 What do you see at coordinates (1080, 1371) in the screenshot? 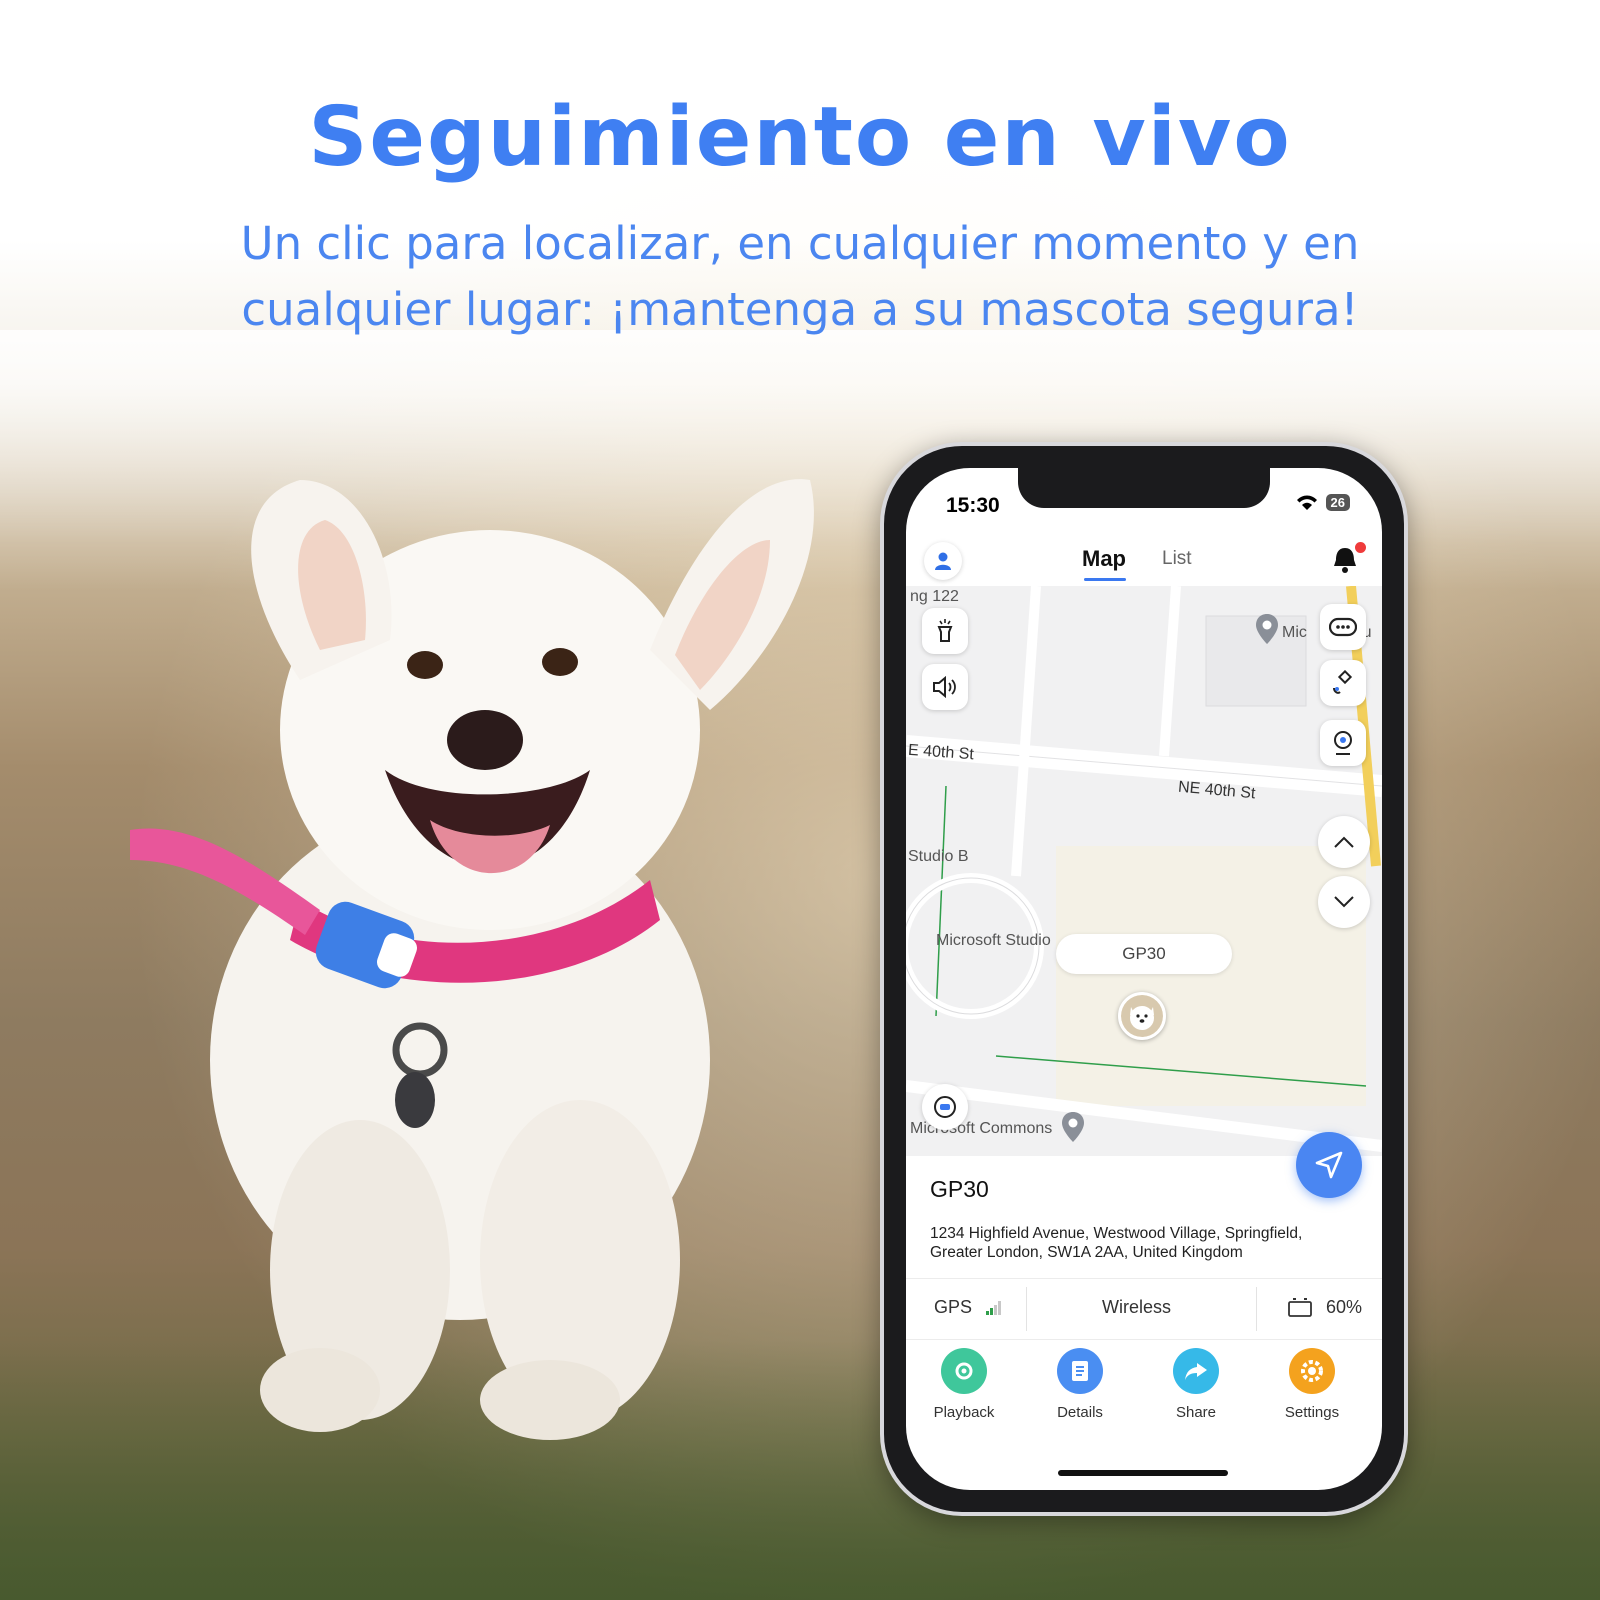
I see `details-icon` at bounding box center [1080, 1371].